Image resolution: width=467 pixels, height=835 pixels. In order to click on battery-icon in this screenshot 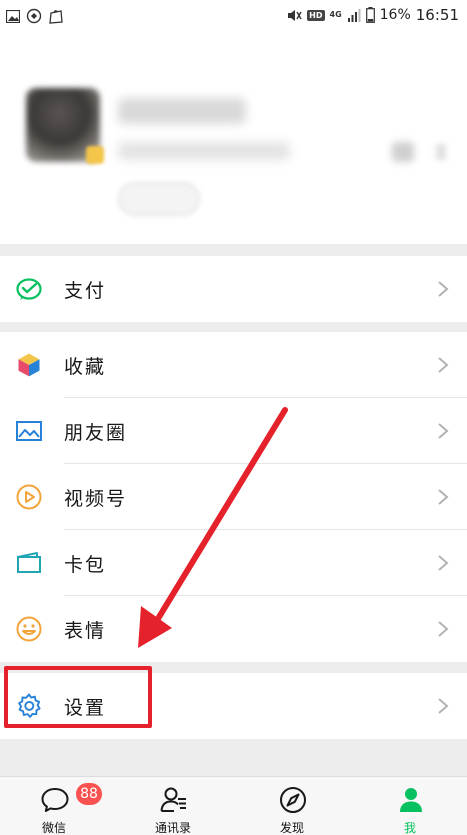, I will do `click(370, 15)`.